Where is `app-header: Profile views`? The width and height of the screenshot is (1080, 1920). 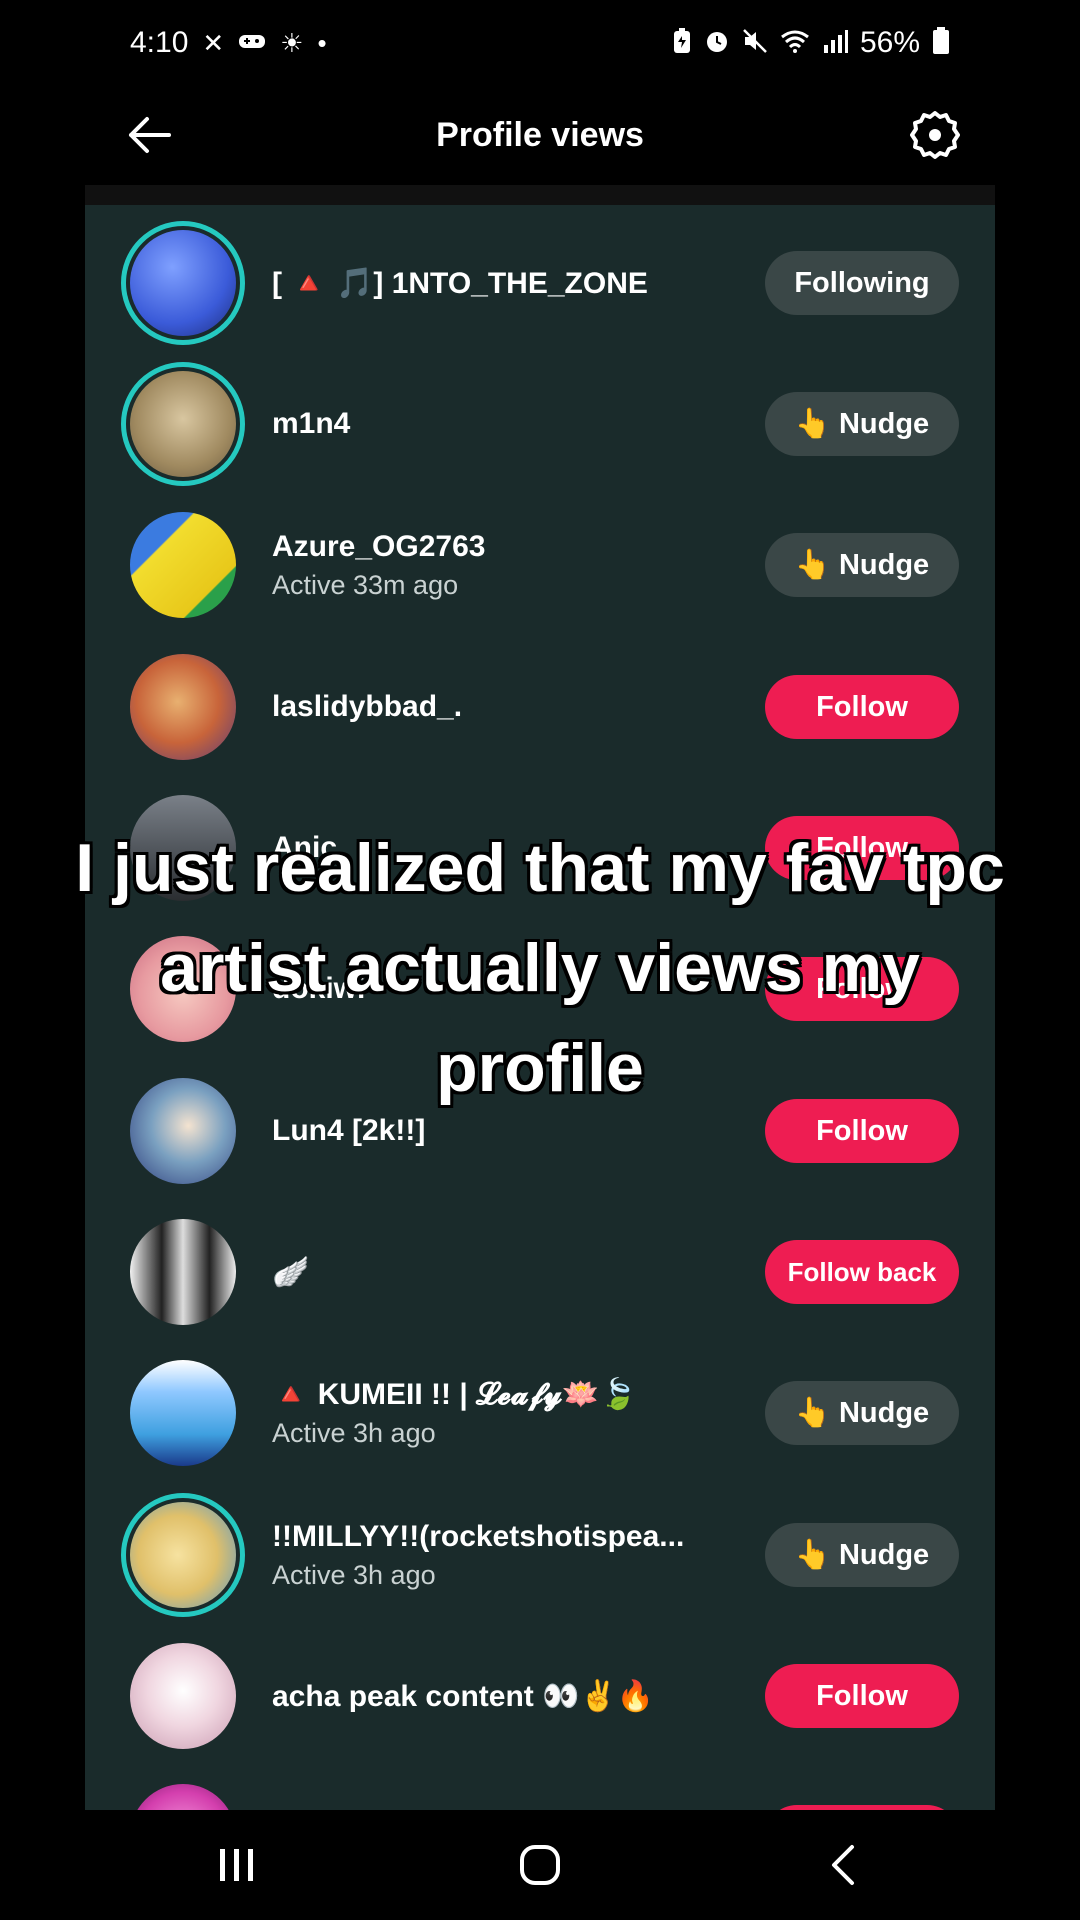 app-header: Profile views is located at coordinates (540, 135).